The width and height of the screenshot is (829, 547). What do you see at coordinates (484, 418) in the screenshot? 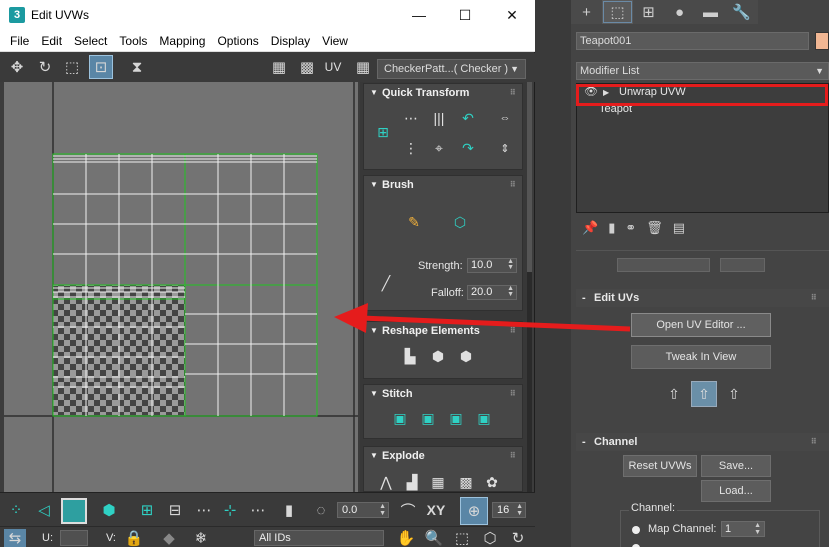
I see `stitch-to-target-icon: ▣` at bounding box center [484, 418].